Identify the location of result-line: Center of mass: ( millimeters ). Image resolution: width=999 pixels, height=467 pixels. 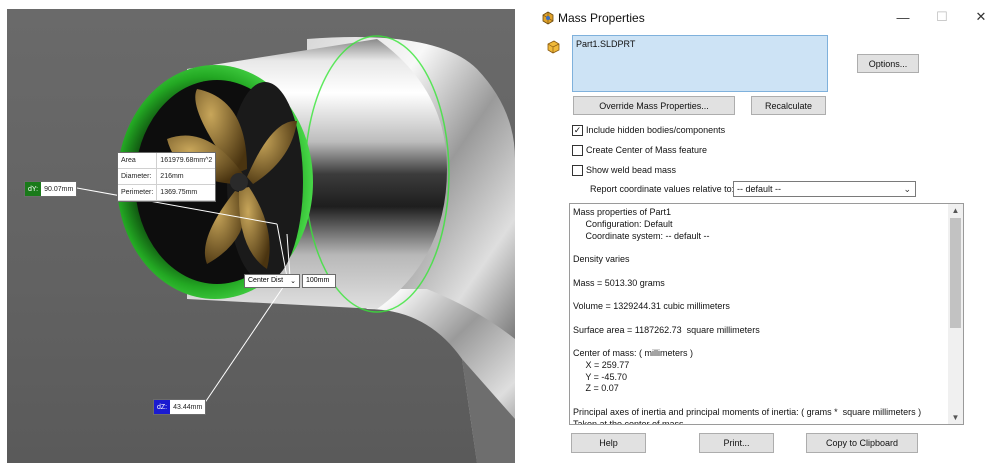
(633, 353).